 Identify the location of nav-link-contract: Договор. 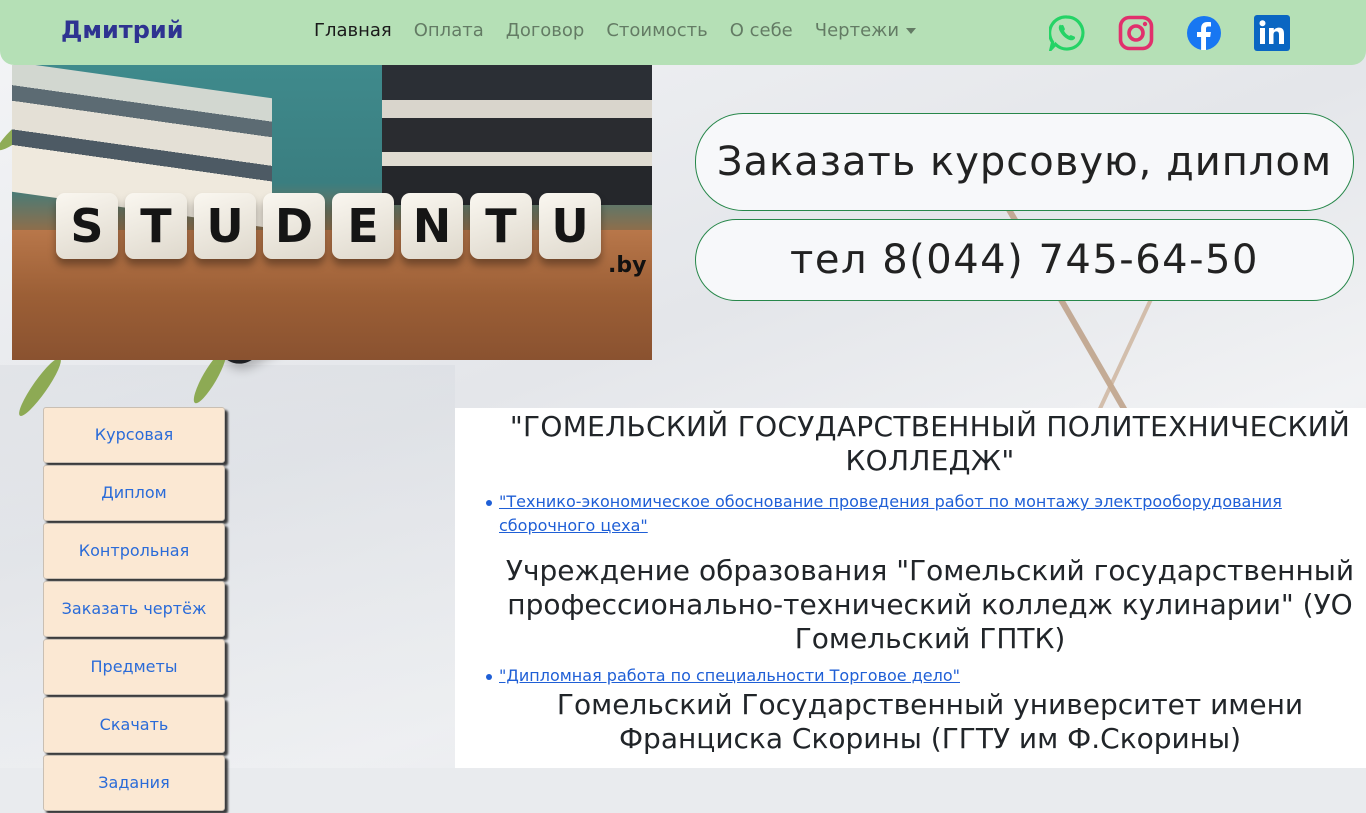
(545, 30).